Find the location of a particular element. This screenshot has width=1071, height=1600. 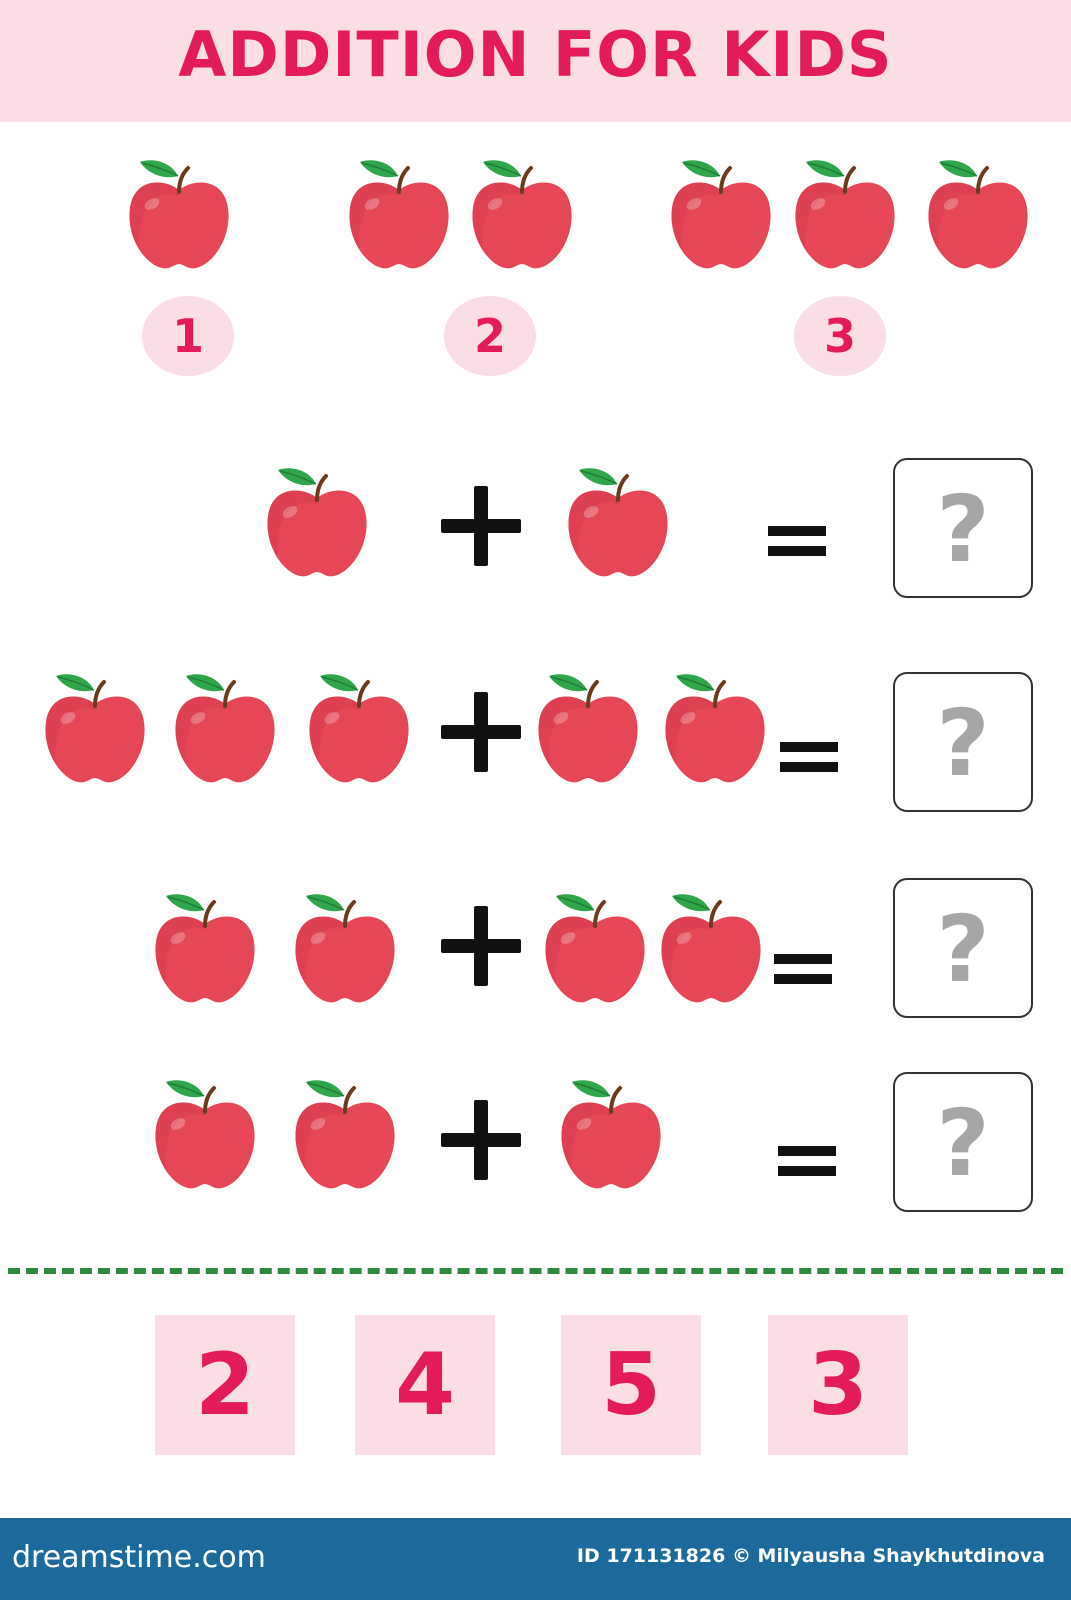

answer-card-number: 4 is located at coordinates (425, 1385).